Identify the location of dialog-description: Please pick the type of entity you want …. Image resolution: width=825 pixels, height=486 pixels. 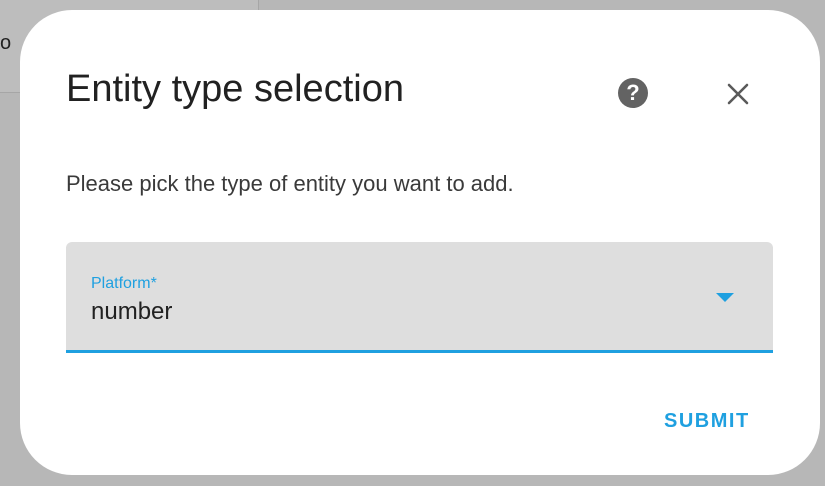
(290, 183).